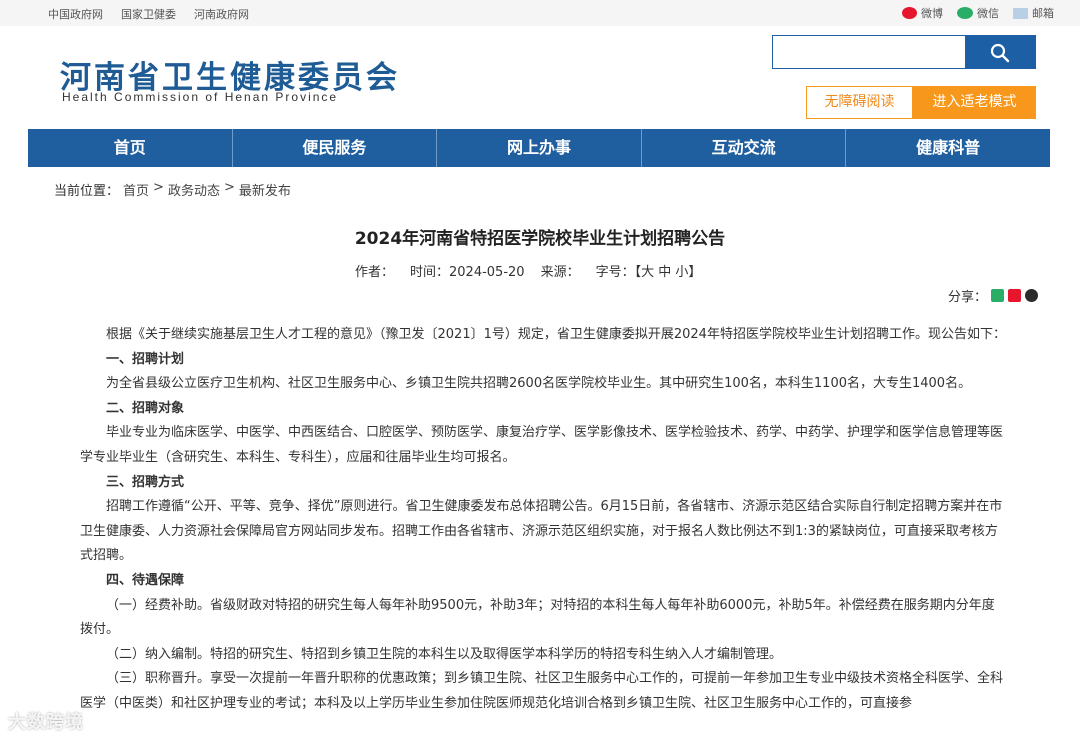 The image size is (1080, 743). I want to click on weibo-link: 微博, so click(922, 13).